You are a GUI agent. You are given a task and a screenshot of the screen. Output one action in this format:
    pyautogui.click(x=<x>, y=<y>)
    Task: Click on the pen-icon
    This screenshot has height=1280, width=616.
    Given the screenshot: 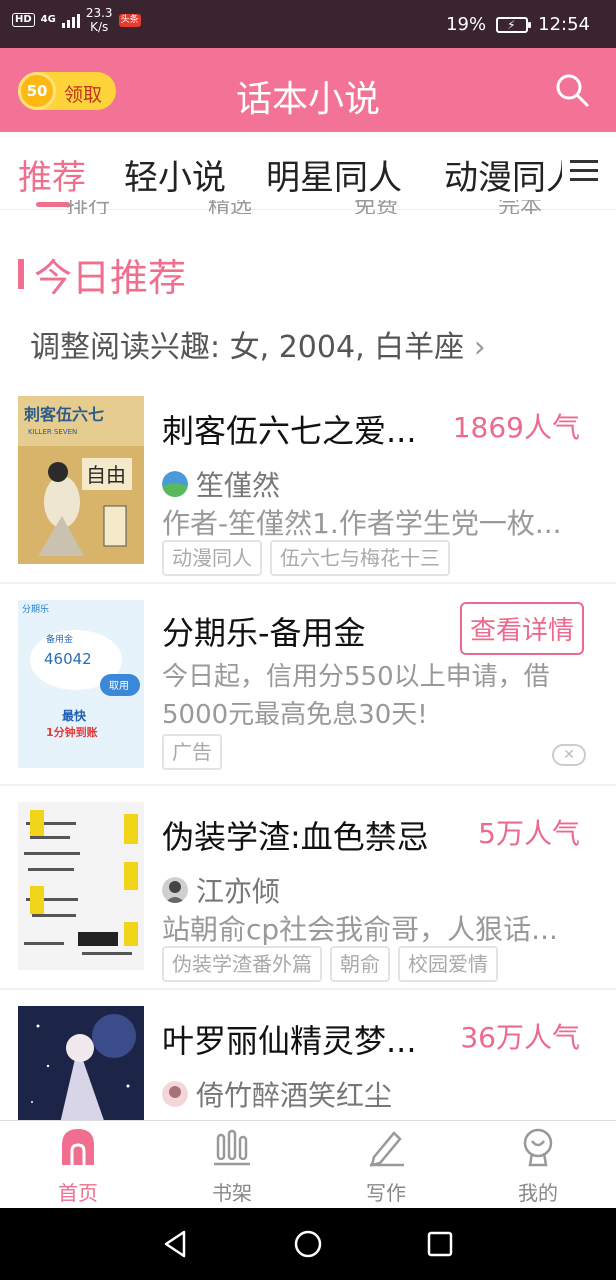 What is the action you would take?
    pyautogui.click(x=387, y=1149)
    